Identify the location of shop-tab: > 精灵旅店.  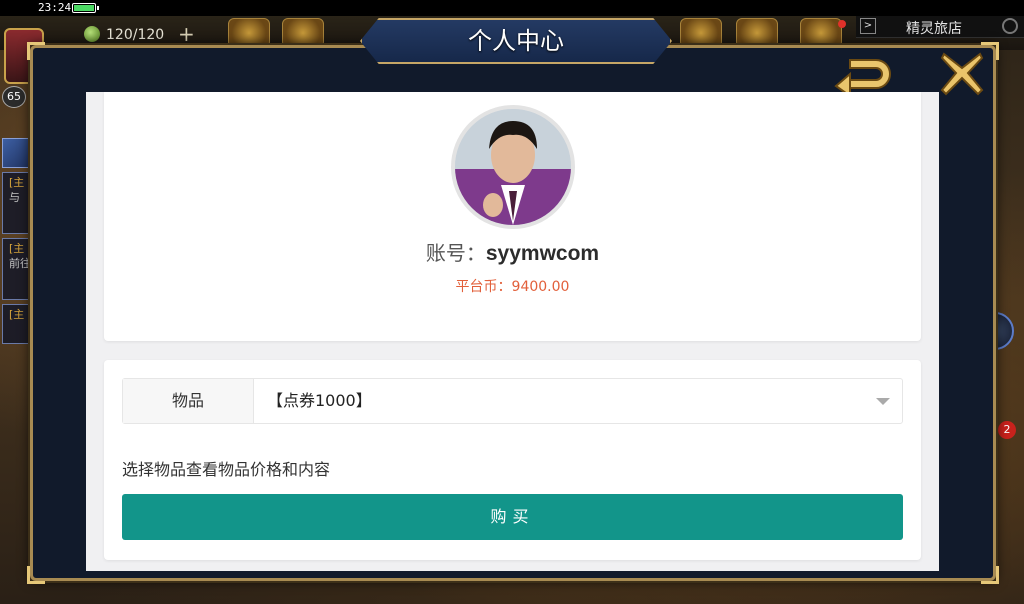
(940, 27).